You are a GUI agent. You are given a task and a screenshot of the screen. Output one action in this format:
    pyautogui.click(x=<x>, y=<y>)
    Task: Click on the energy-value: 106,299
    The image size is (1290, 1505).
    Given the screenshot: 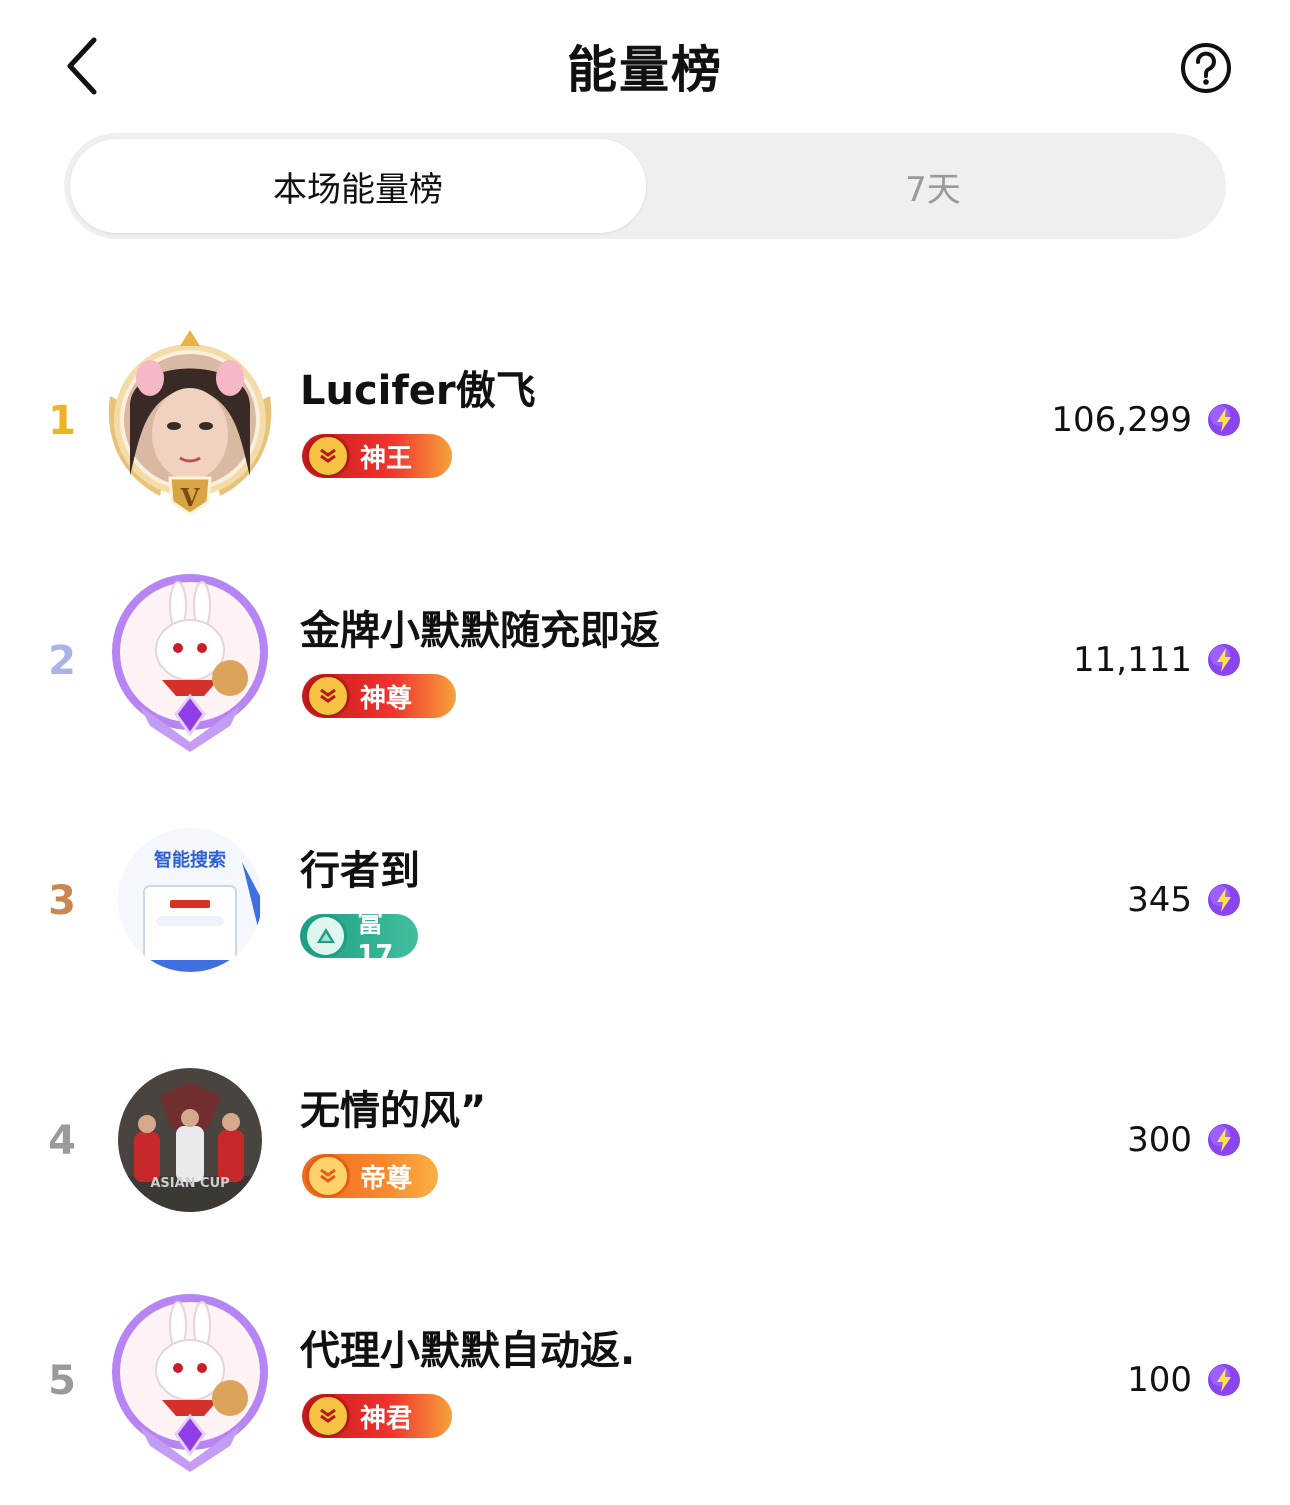 What is the action you would take?
    pyautogui.click(x=1121, y=420)
    